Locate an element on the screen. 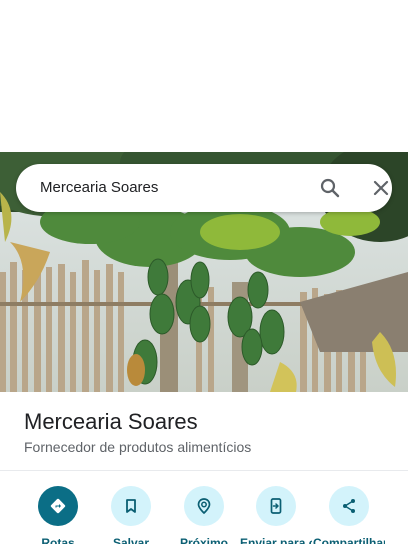 This screenshot has width=408, height=544. close-icon is located at coordinates (381, 188).